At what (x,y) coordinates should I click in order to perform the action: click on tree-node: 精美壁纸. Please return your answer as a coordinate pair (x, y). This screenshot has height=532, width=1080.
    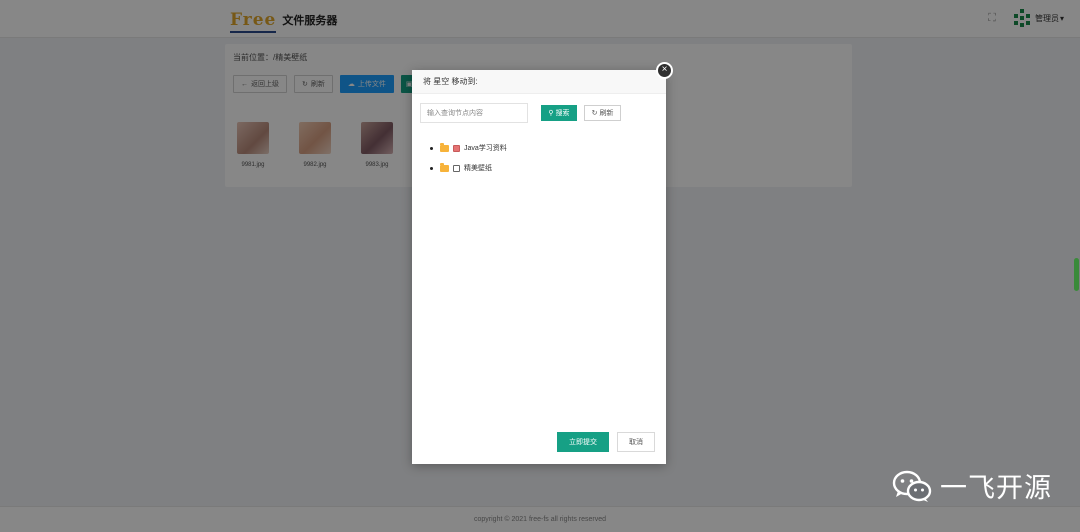
    Looking at the image, I should click on (468, 168).